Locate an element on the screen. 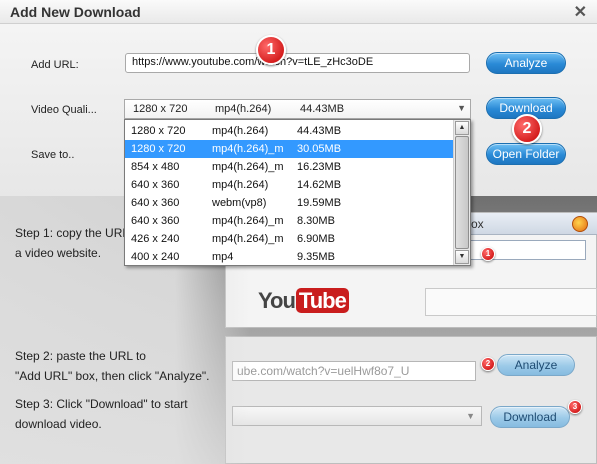 This screenshot has height=464, width=597. close-icon: ✕ is located at coordinates (580, 12).